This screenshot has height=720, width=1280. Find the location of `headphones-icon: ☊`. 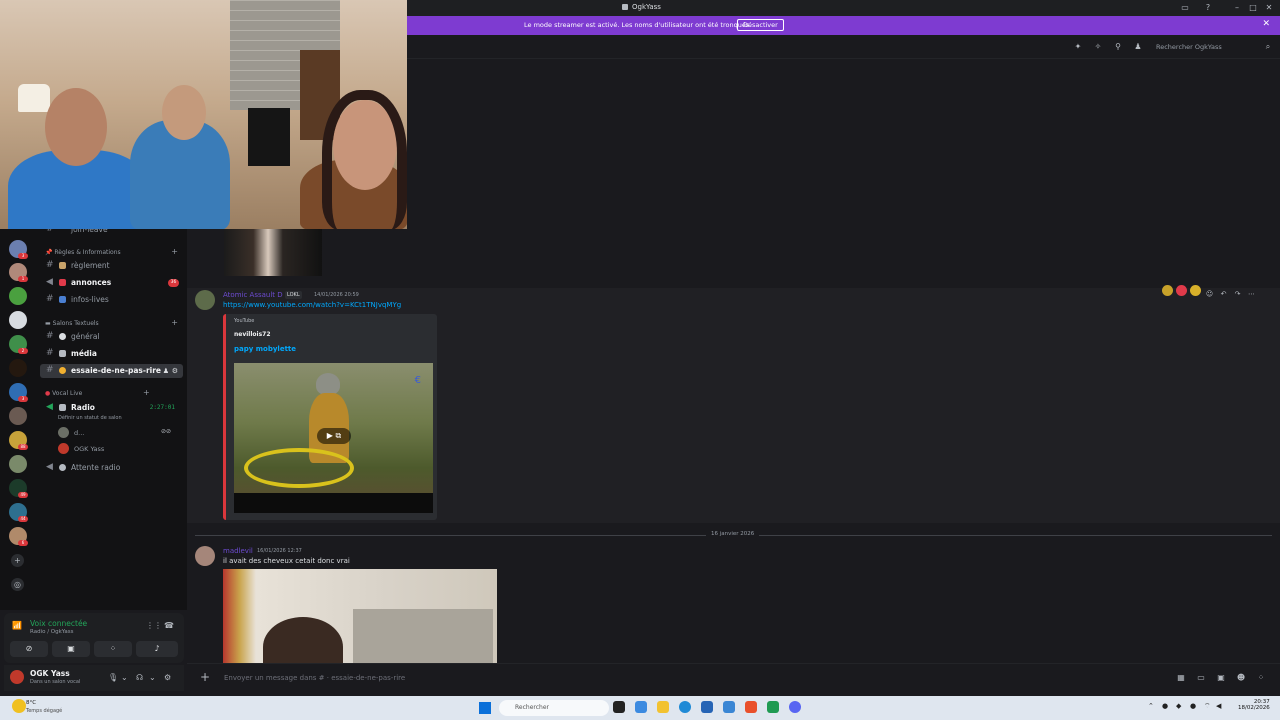

headphones-icon: ☊ is located at coordinates (139, 677).